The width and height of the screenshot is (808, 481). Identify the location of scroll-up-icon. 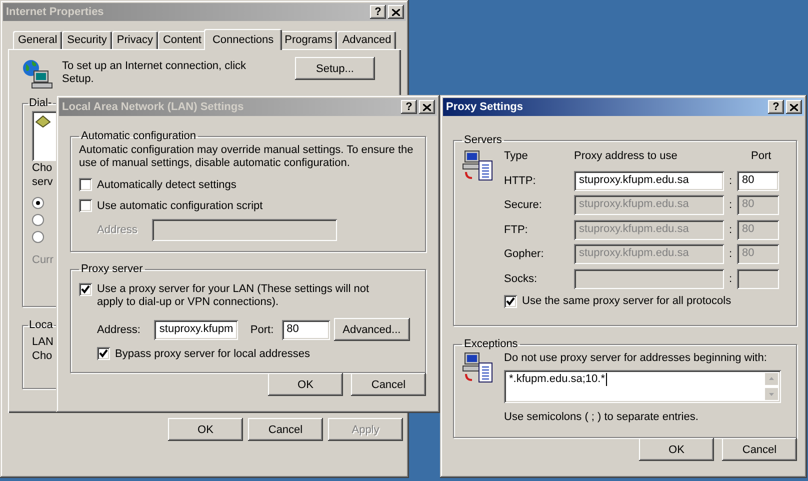
(771, 379).